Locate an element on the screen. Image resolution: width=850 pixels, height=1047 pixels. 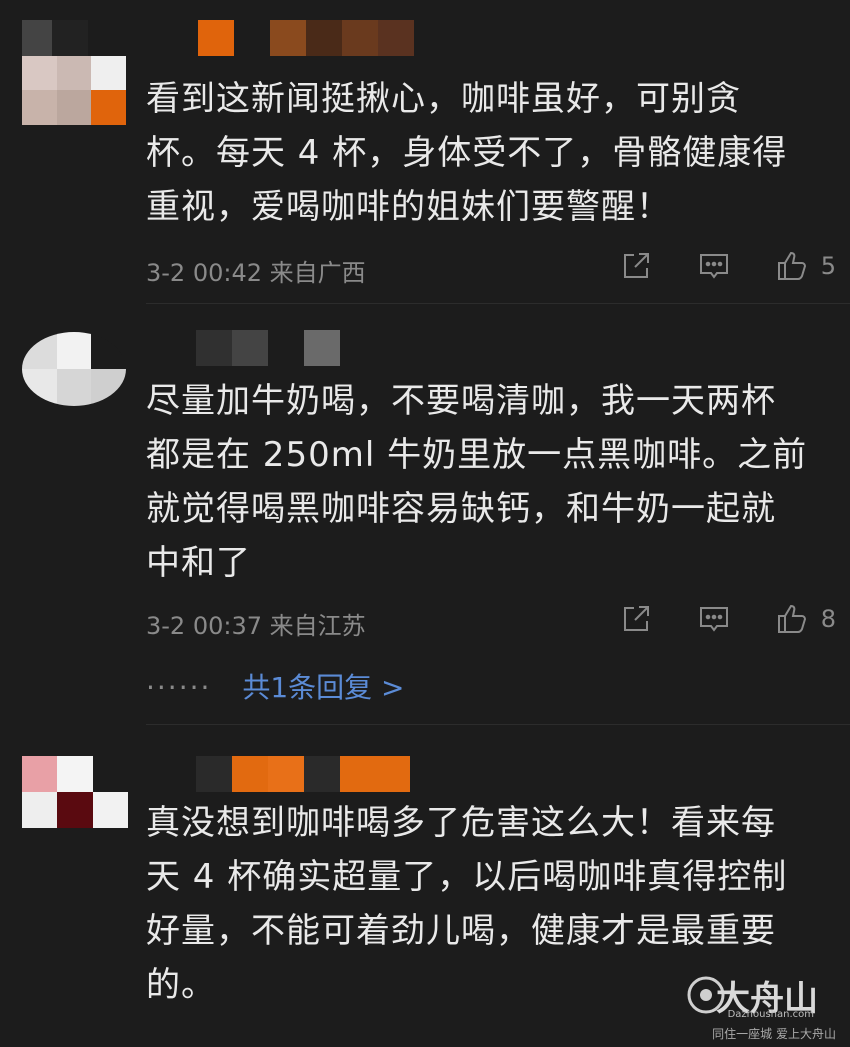
comment-actions: 5 is located at coordinates (705, 266).